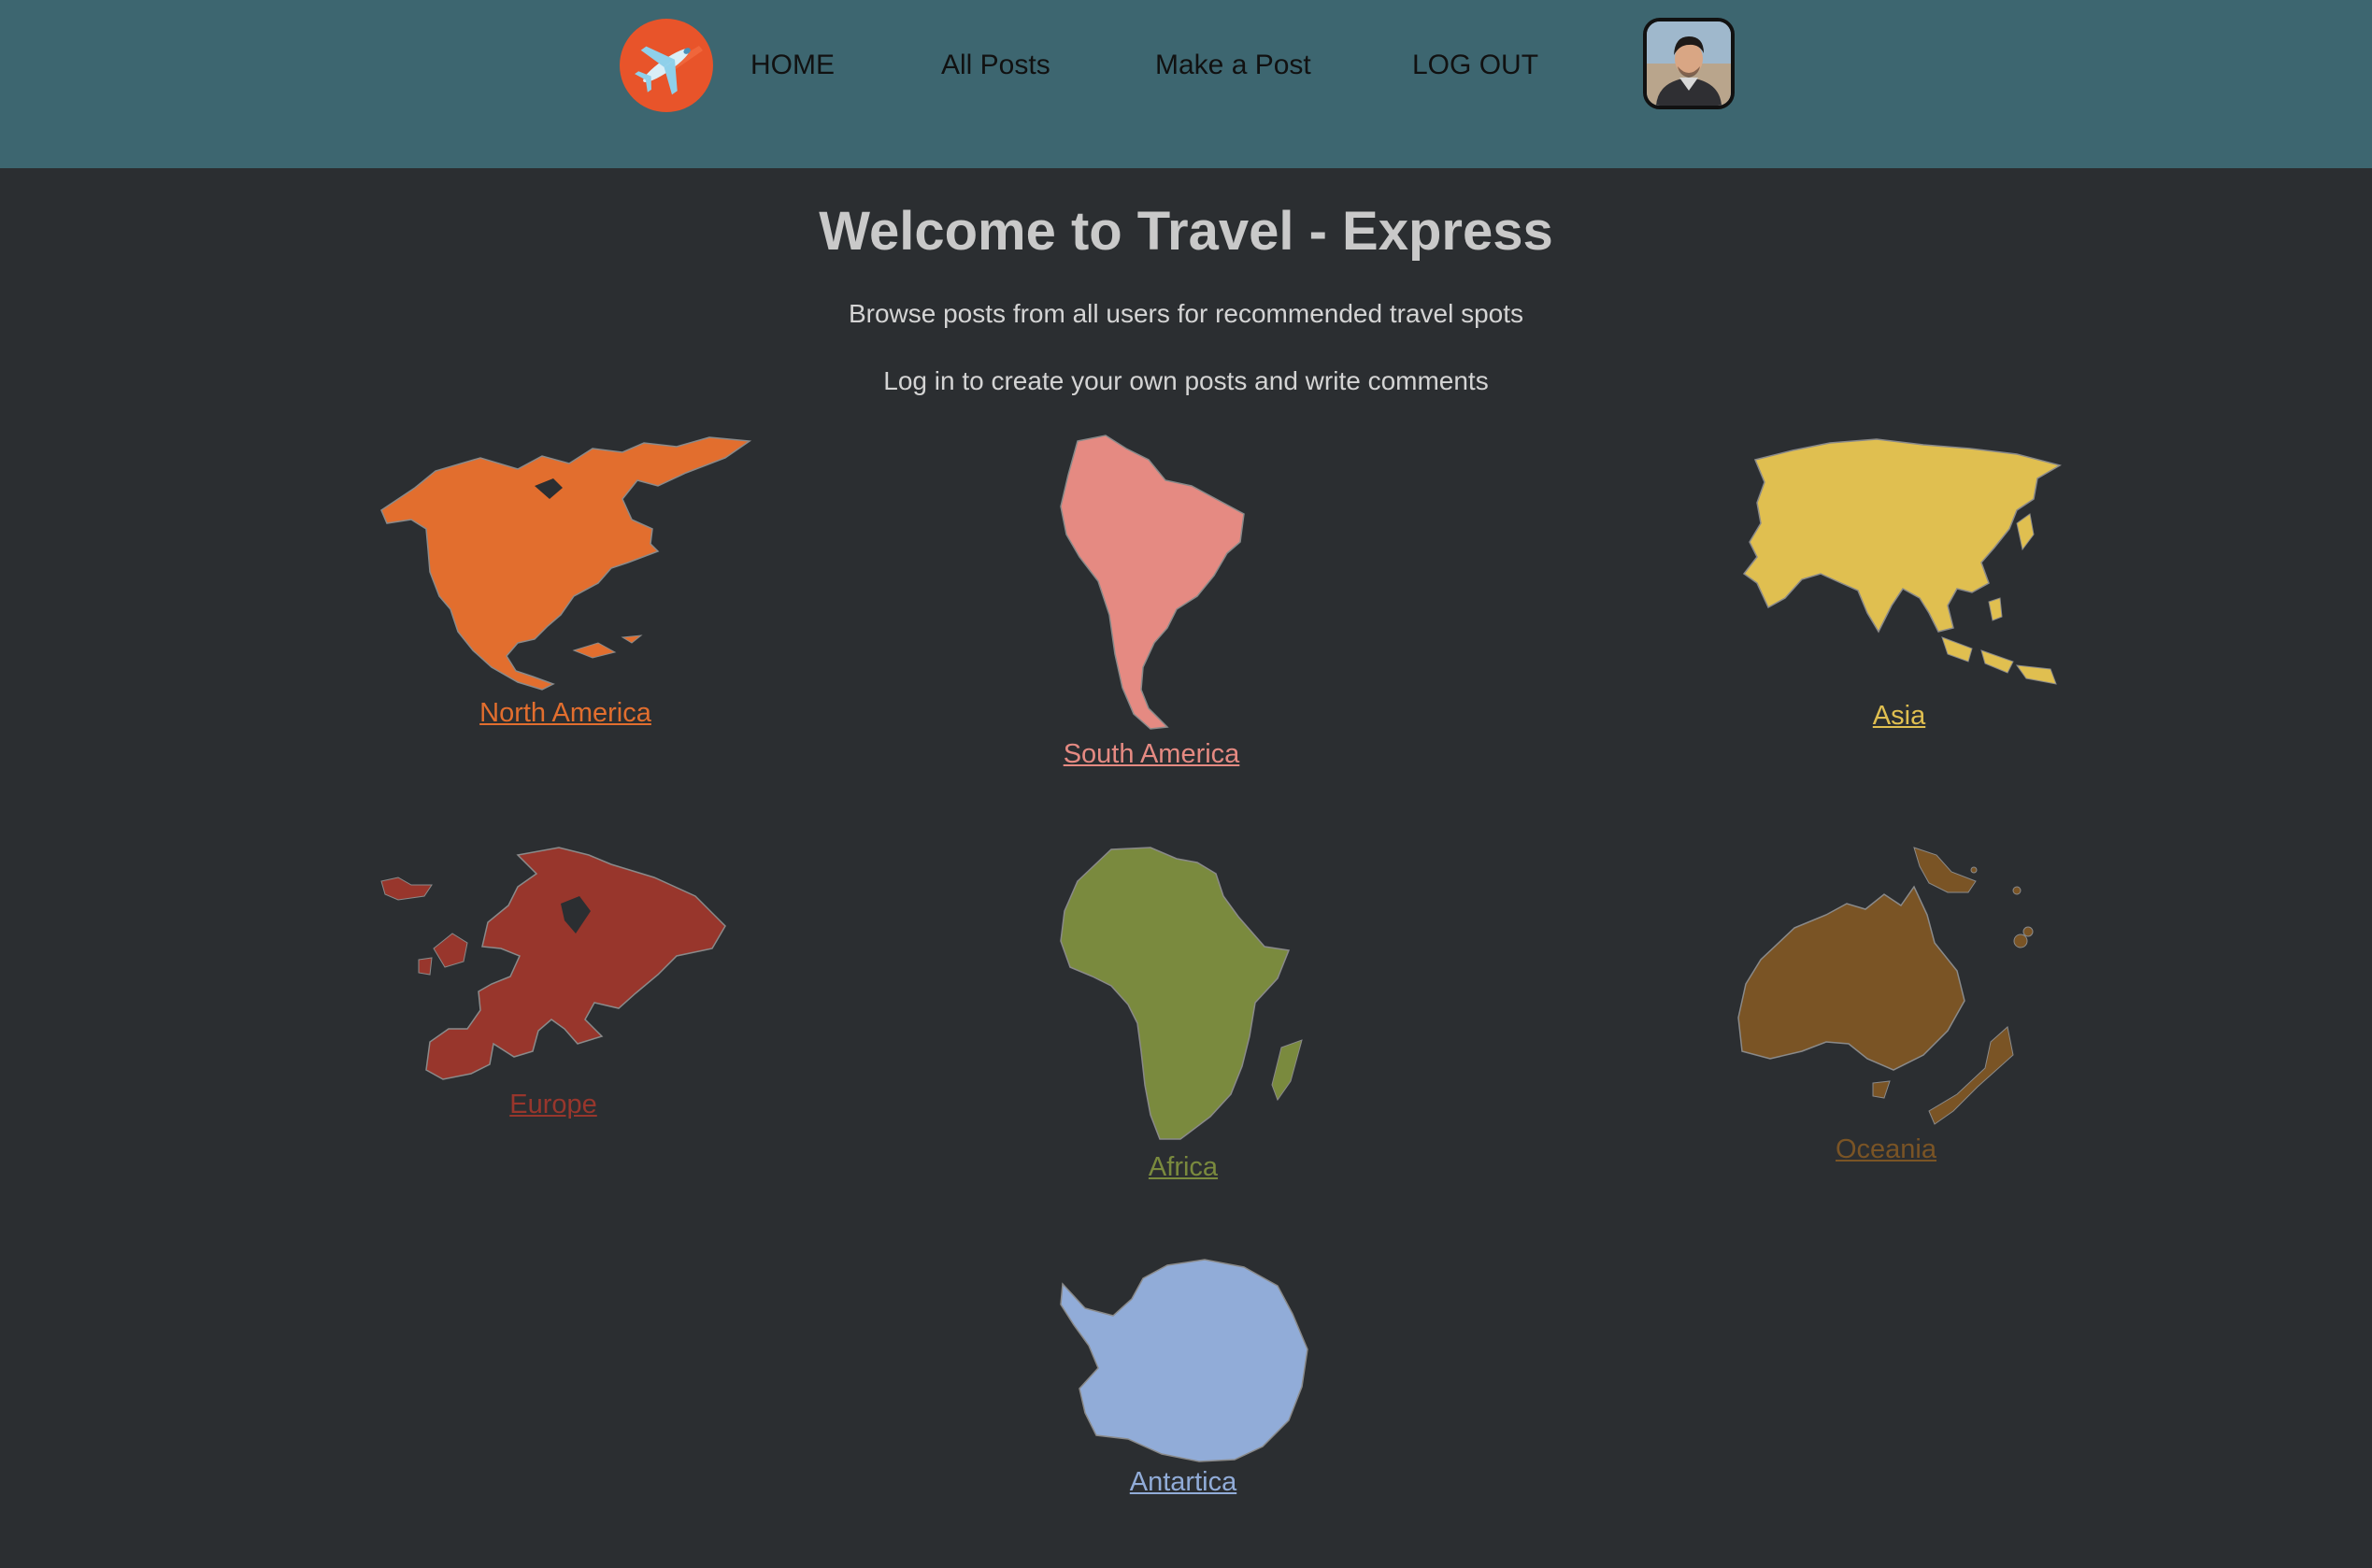 This screenshot has height=1568, width=2372. What do you see at coordinates (1899, 716) in the screenshot?
I see `asia-link: Asia` at bounding box center [1899, 716].